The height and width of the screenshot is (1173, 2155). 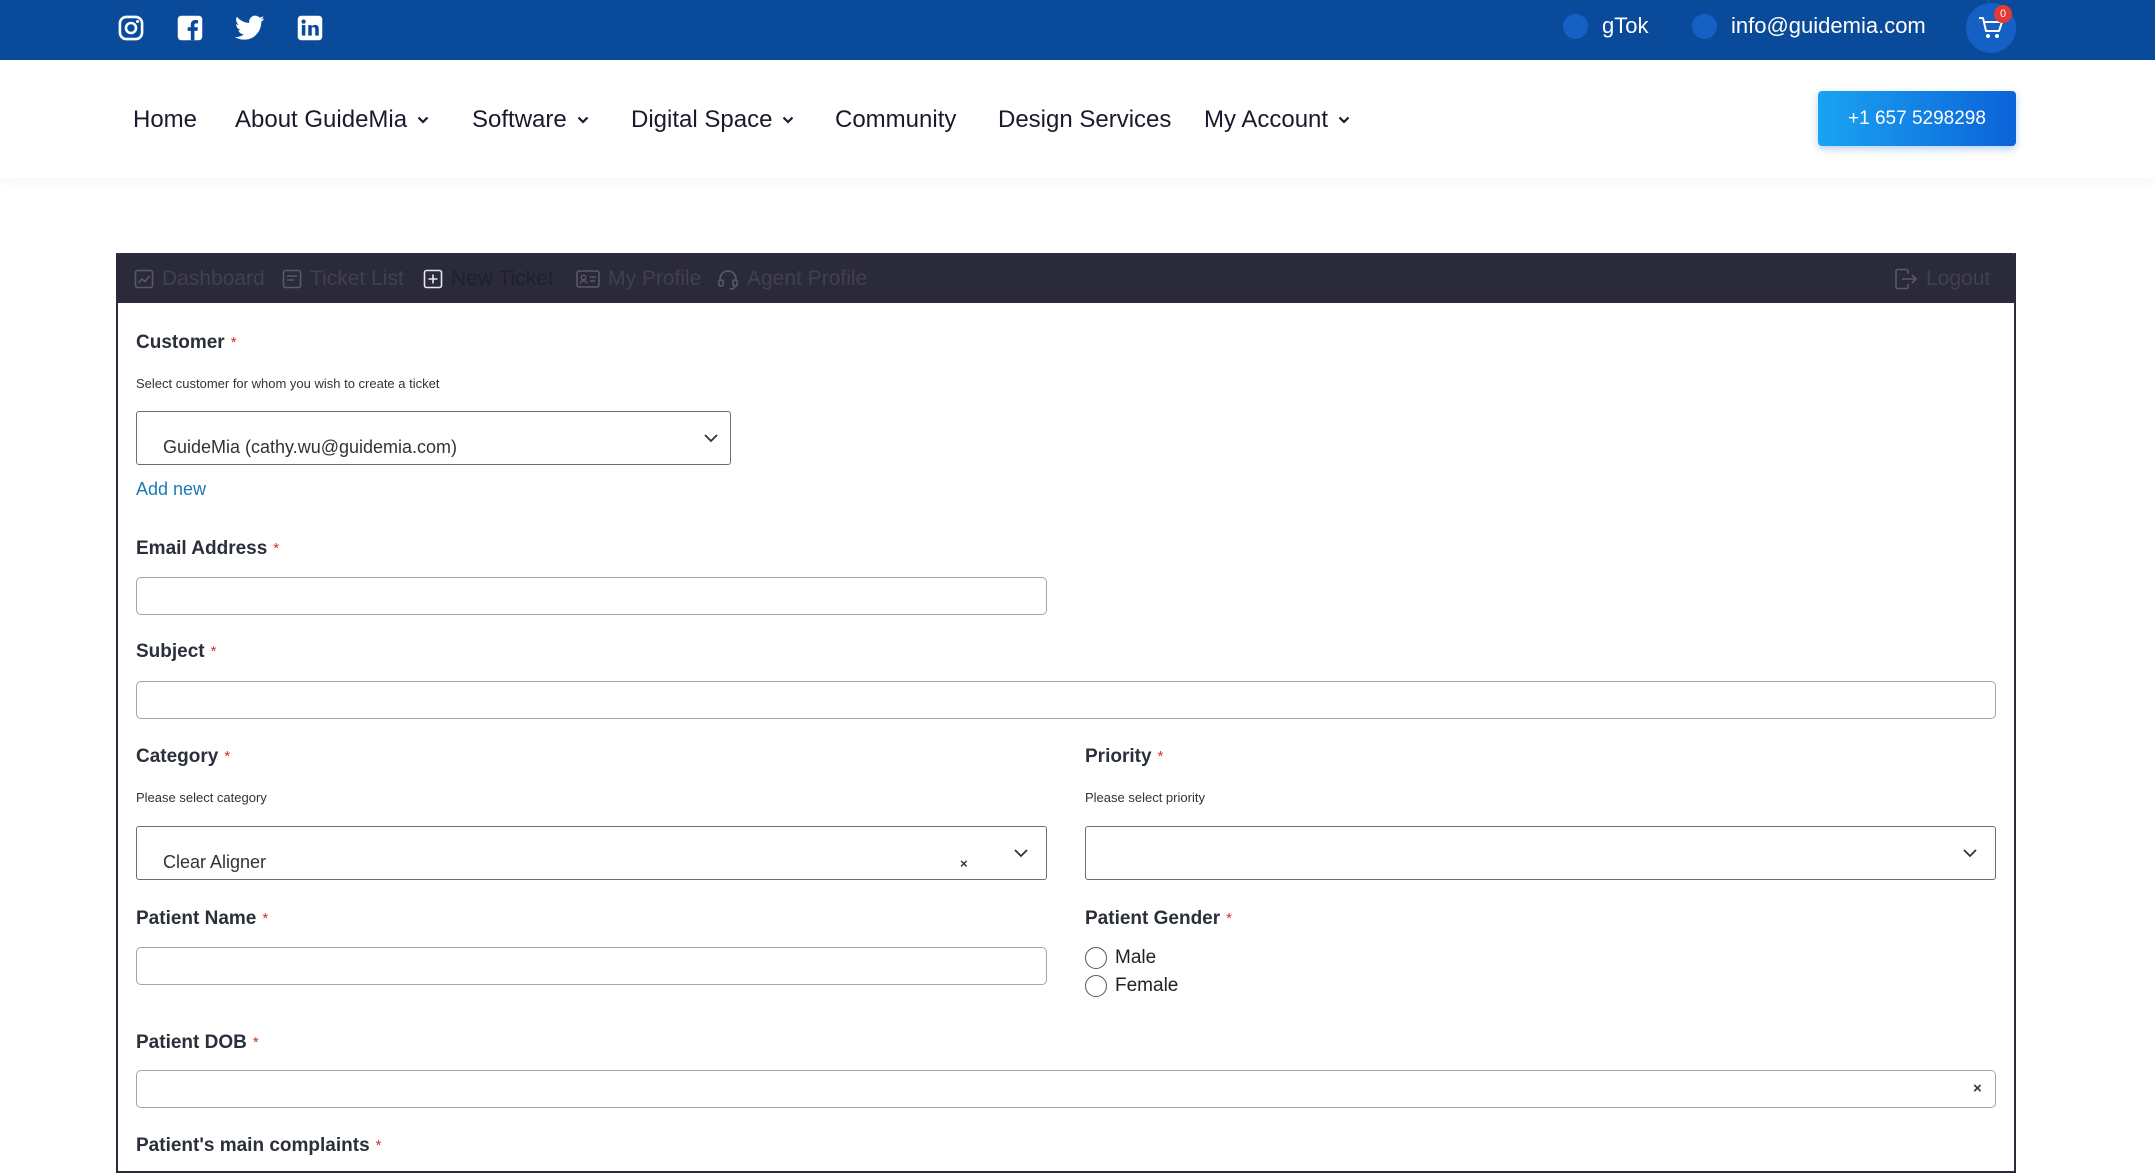 What do you see at coordinates (190, 28) in the screenshot?
I see `facebook-icon` at bounding box center [190, 28].